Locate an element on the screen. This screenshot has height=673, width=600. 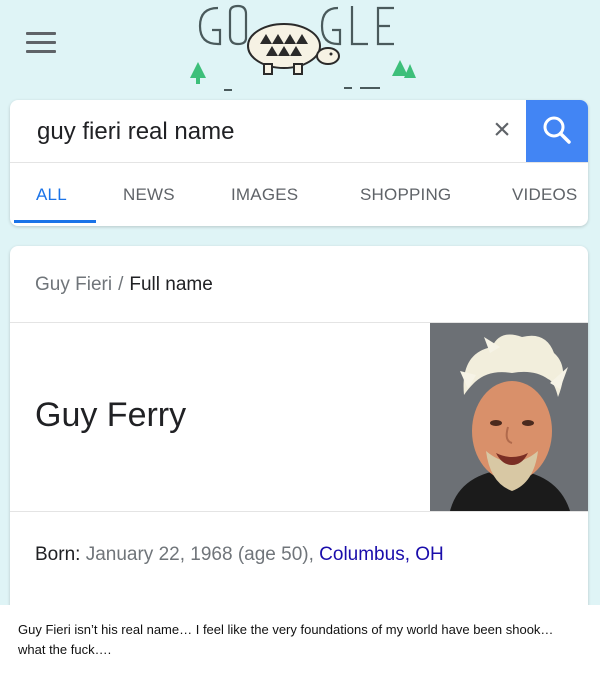
close-icon: × is located at coordinates (502, 130).